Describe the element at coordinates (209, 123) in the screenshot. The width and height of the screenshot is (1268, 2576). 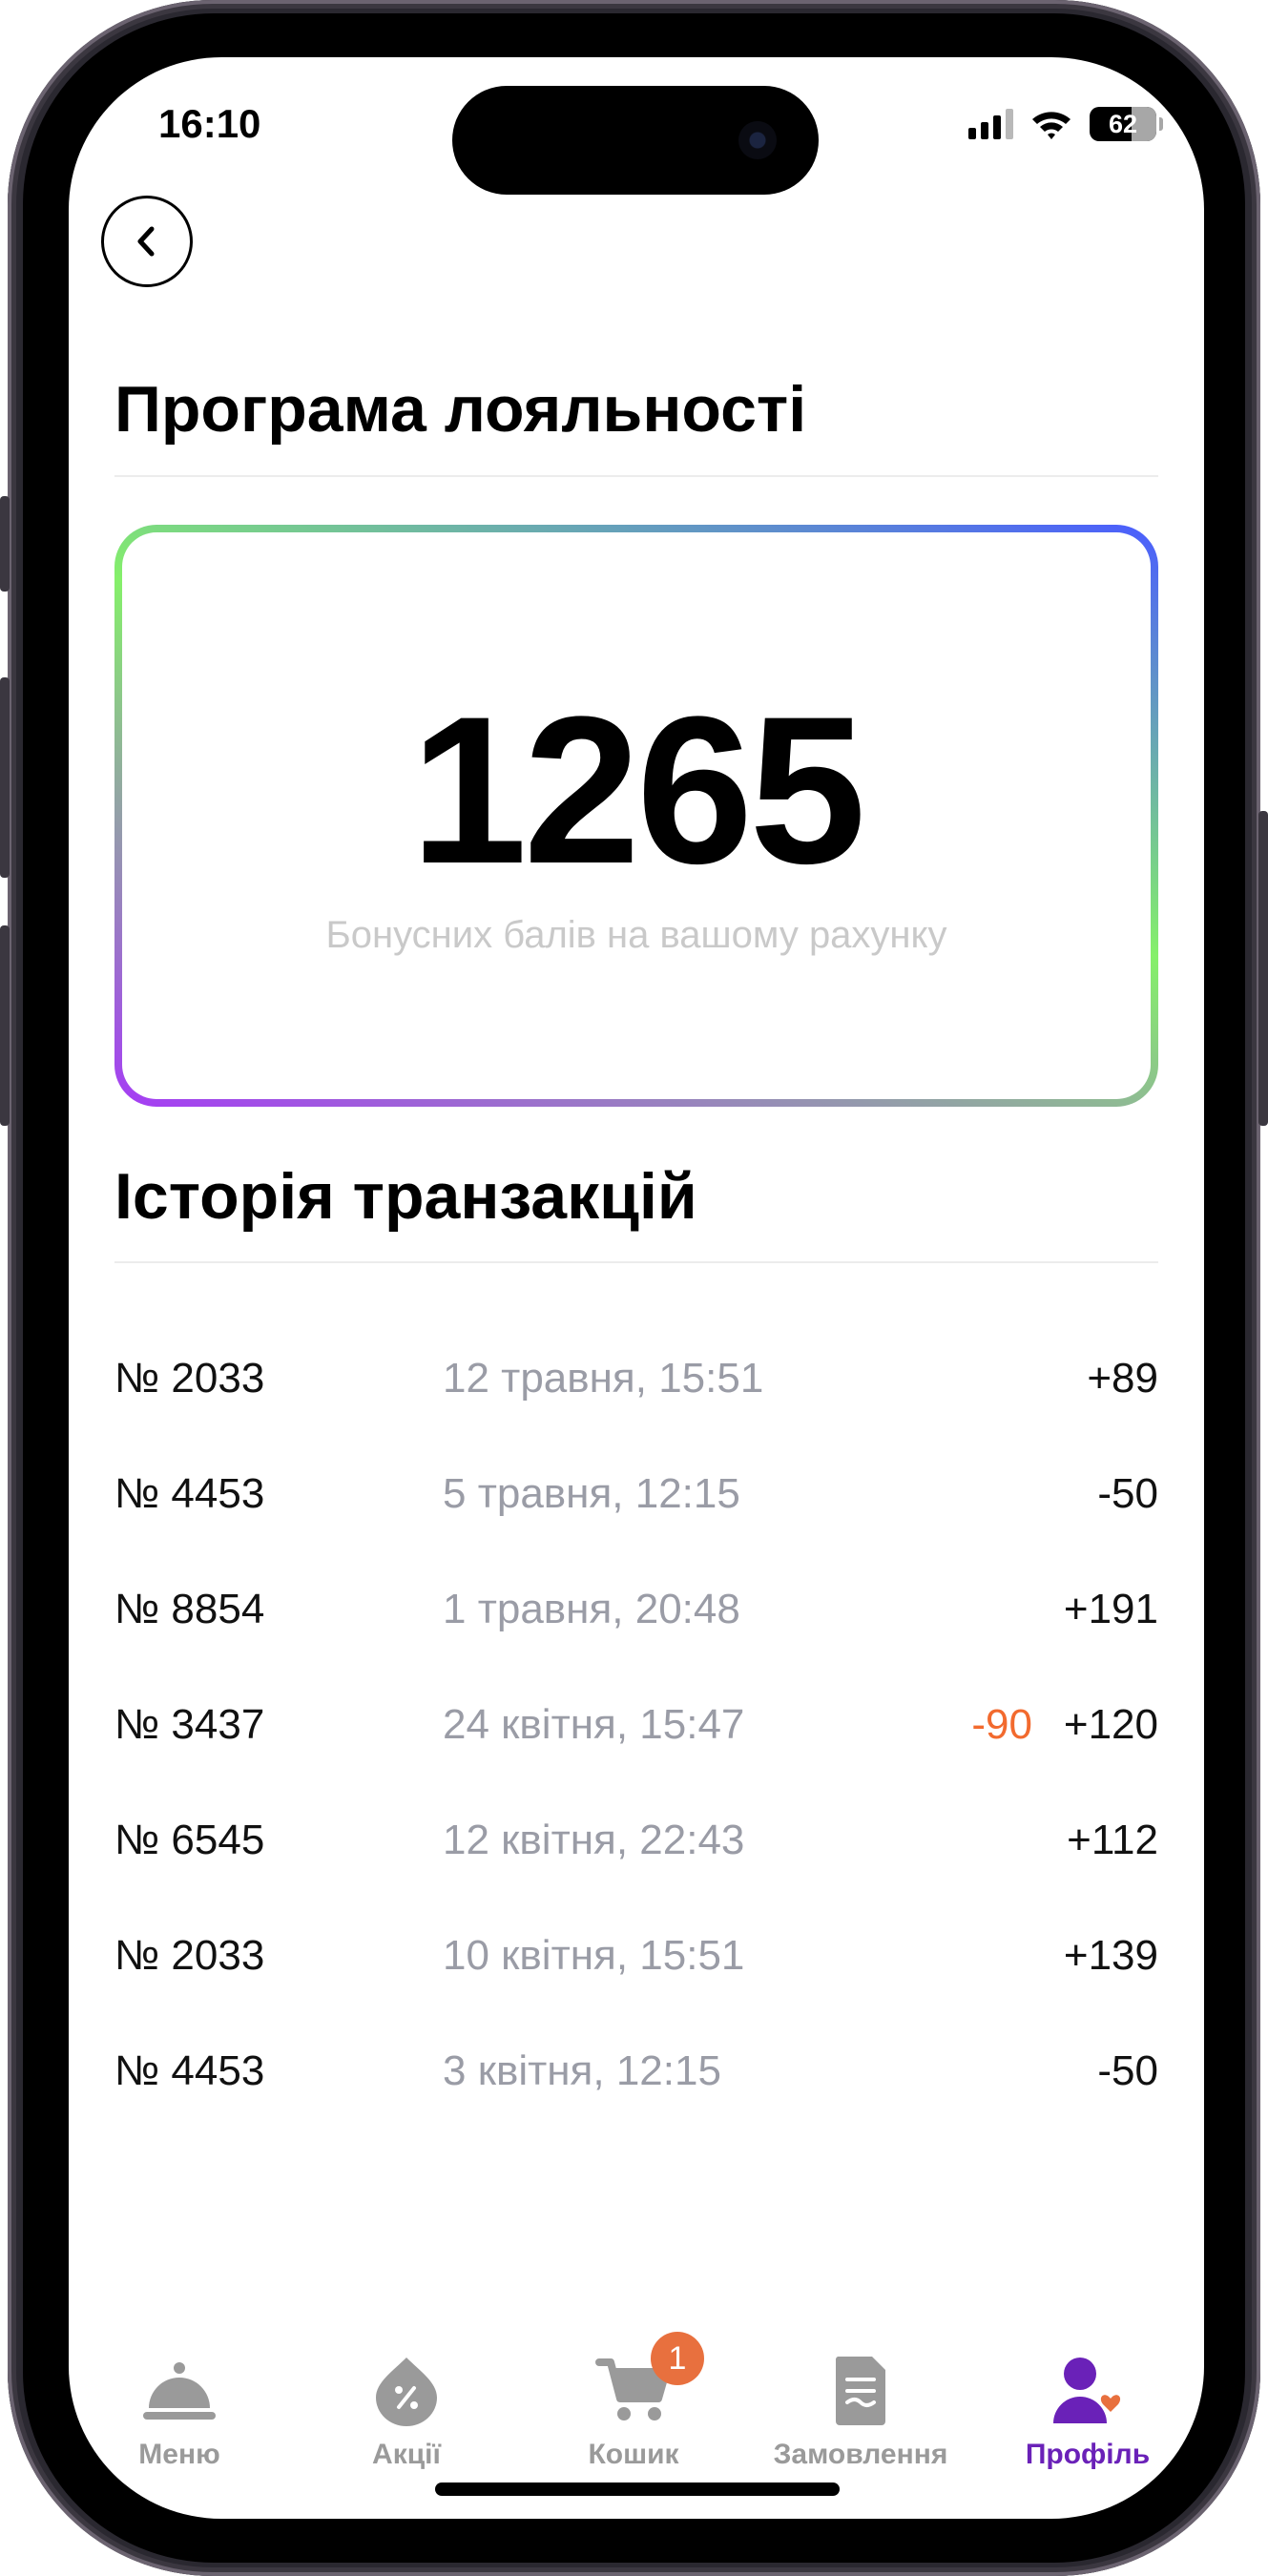
I see `status-time: 16:10` at that location.